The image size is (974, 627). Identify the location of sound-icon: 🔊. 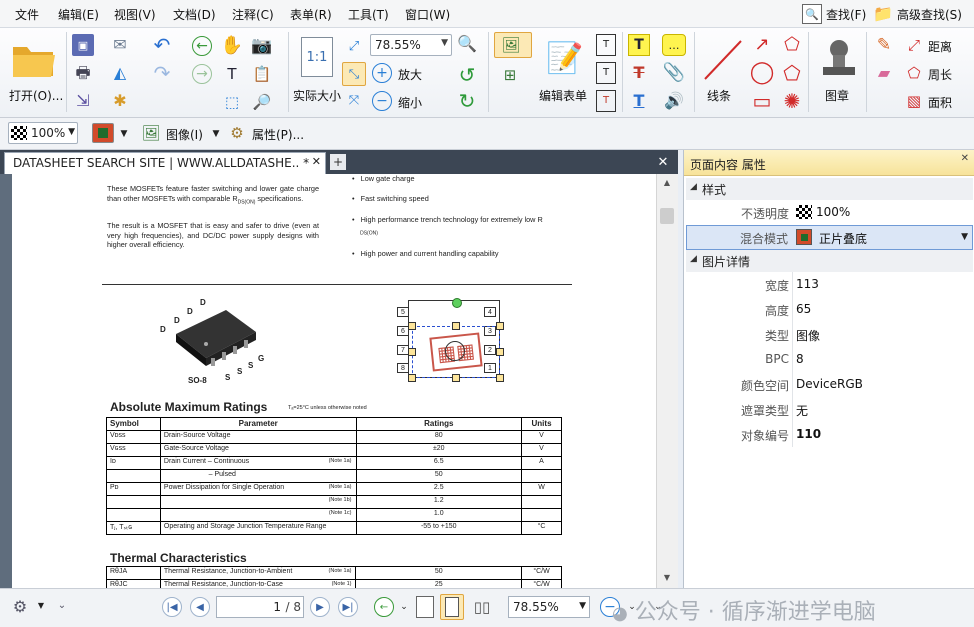
(674, 101).